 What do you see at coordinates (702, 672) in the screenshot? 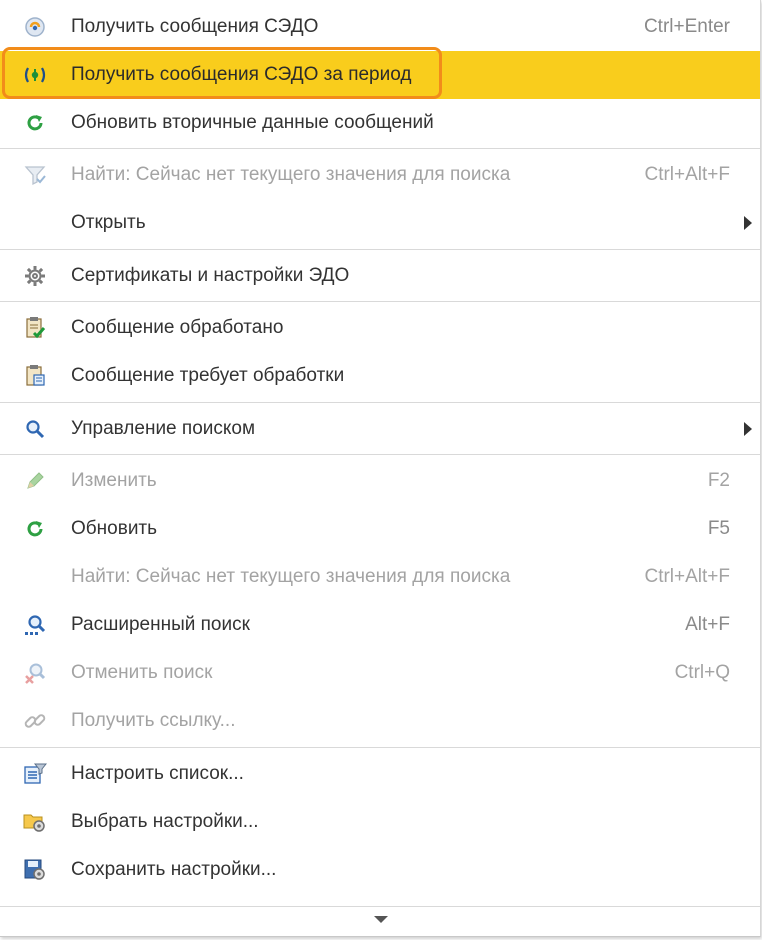
I see `menu-item-shortcut: Ctrl+Q` at bounding box center [702, 672].